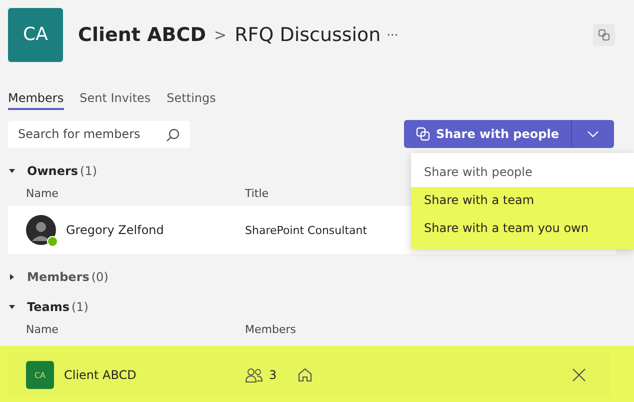 Image resolution: width=634 pixels, height=402 pixels. I want to click on menu-header: Share with people, so click(478, 172).